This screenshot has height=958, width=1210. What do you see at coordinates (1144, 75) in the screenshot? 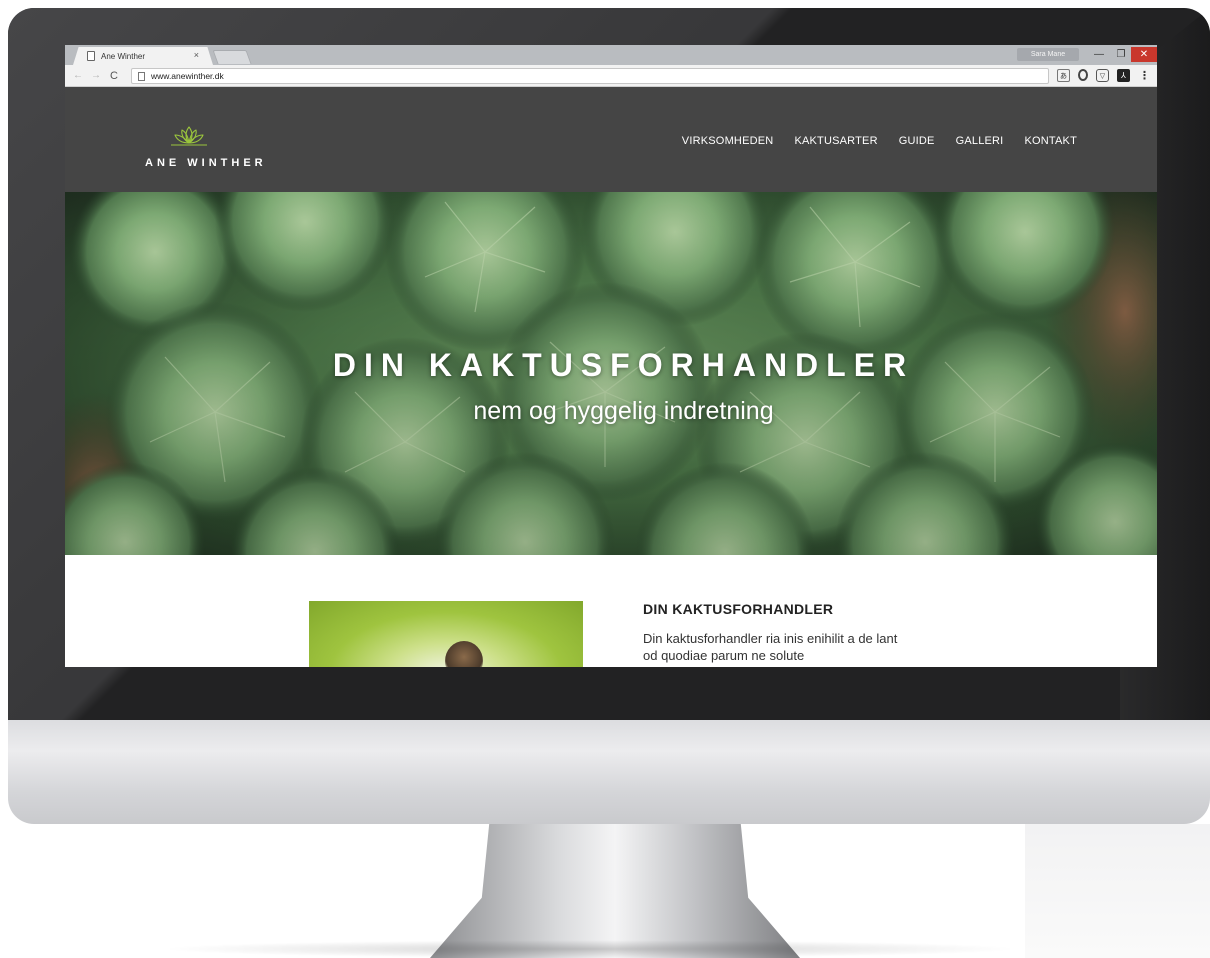
I see `menu-icon: ⋮` at bounding box center [1144, 75].